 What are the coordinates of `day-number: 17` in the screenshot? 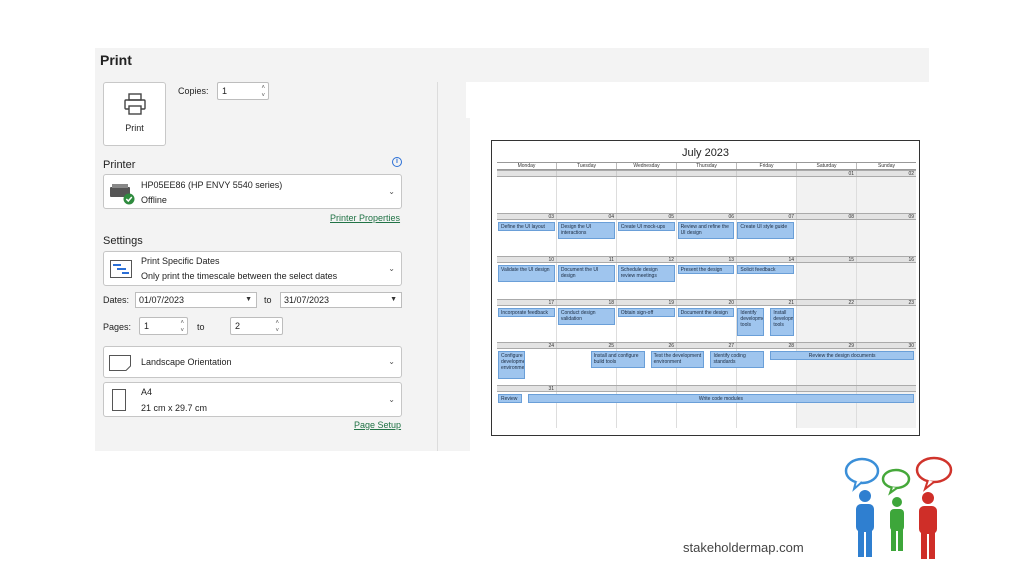 It's located at (551, 303).